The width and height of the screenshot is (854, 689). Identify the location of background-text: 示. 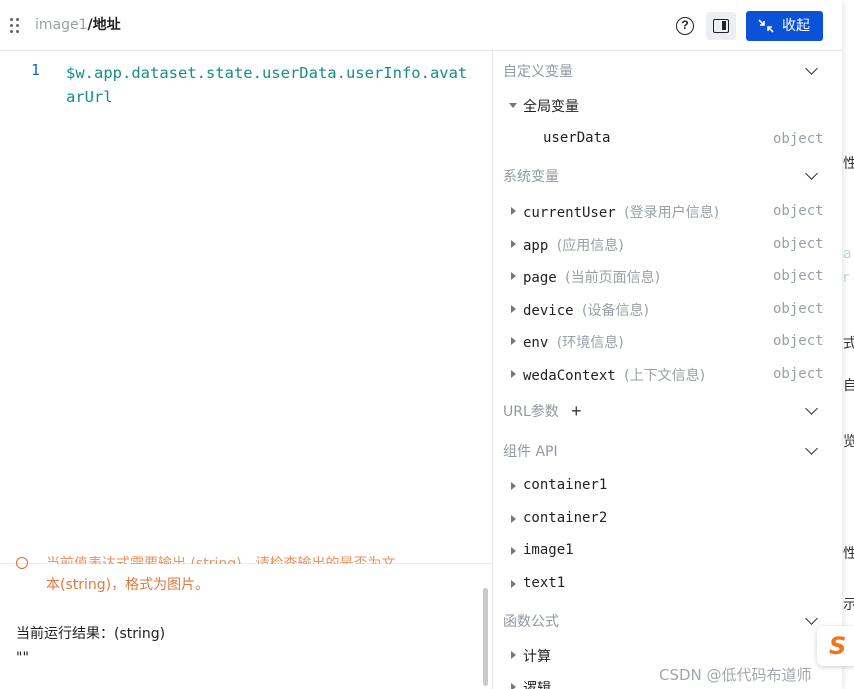
(848, 605).